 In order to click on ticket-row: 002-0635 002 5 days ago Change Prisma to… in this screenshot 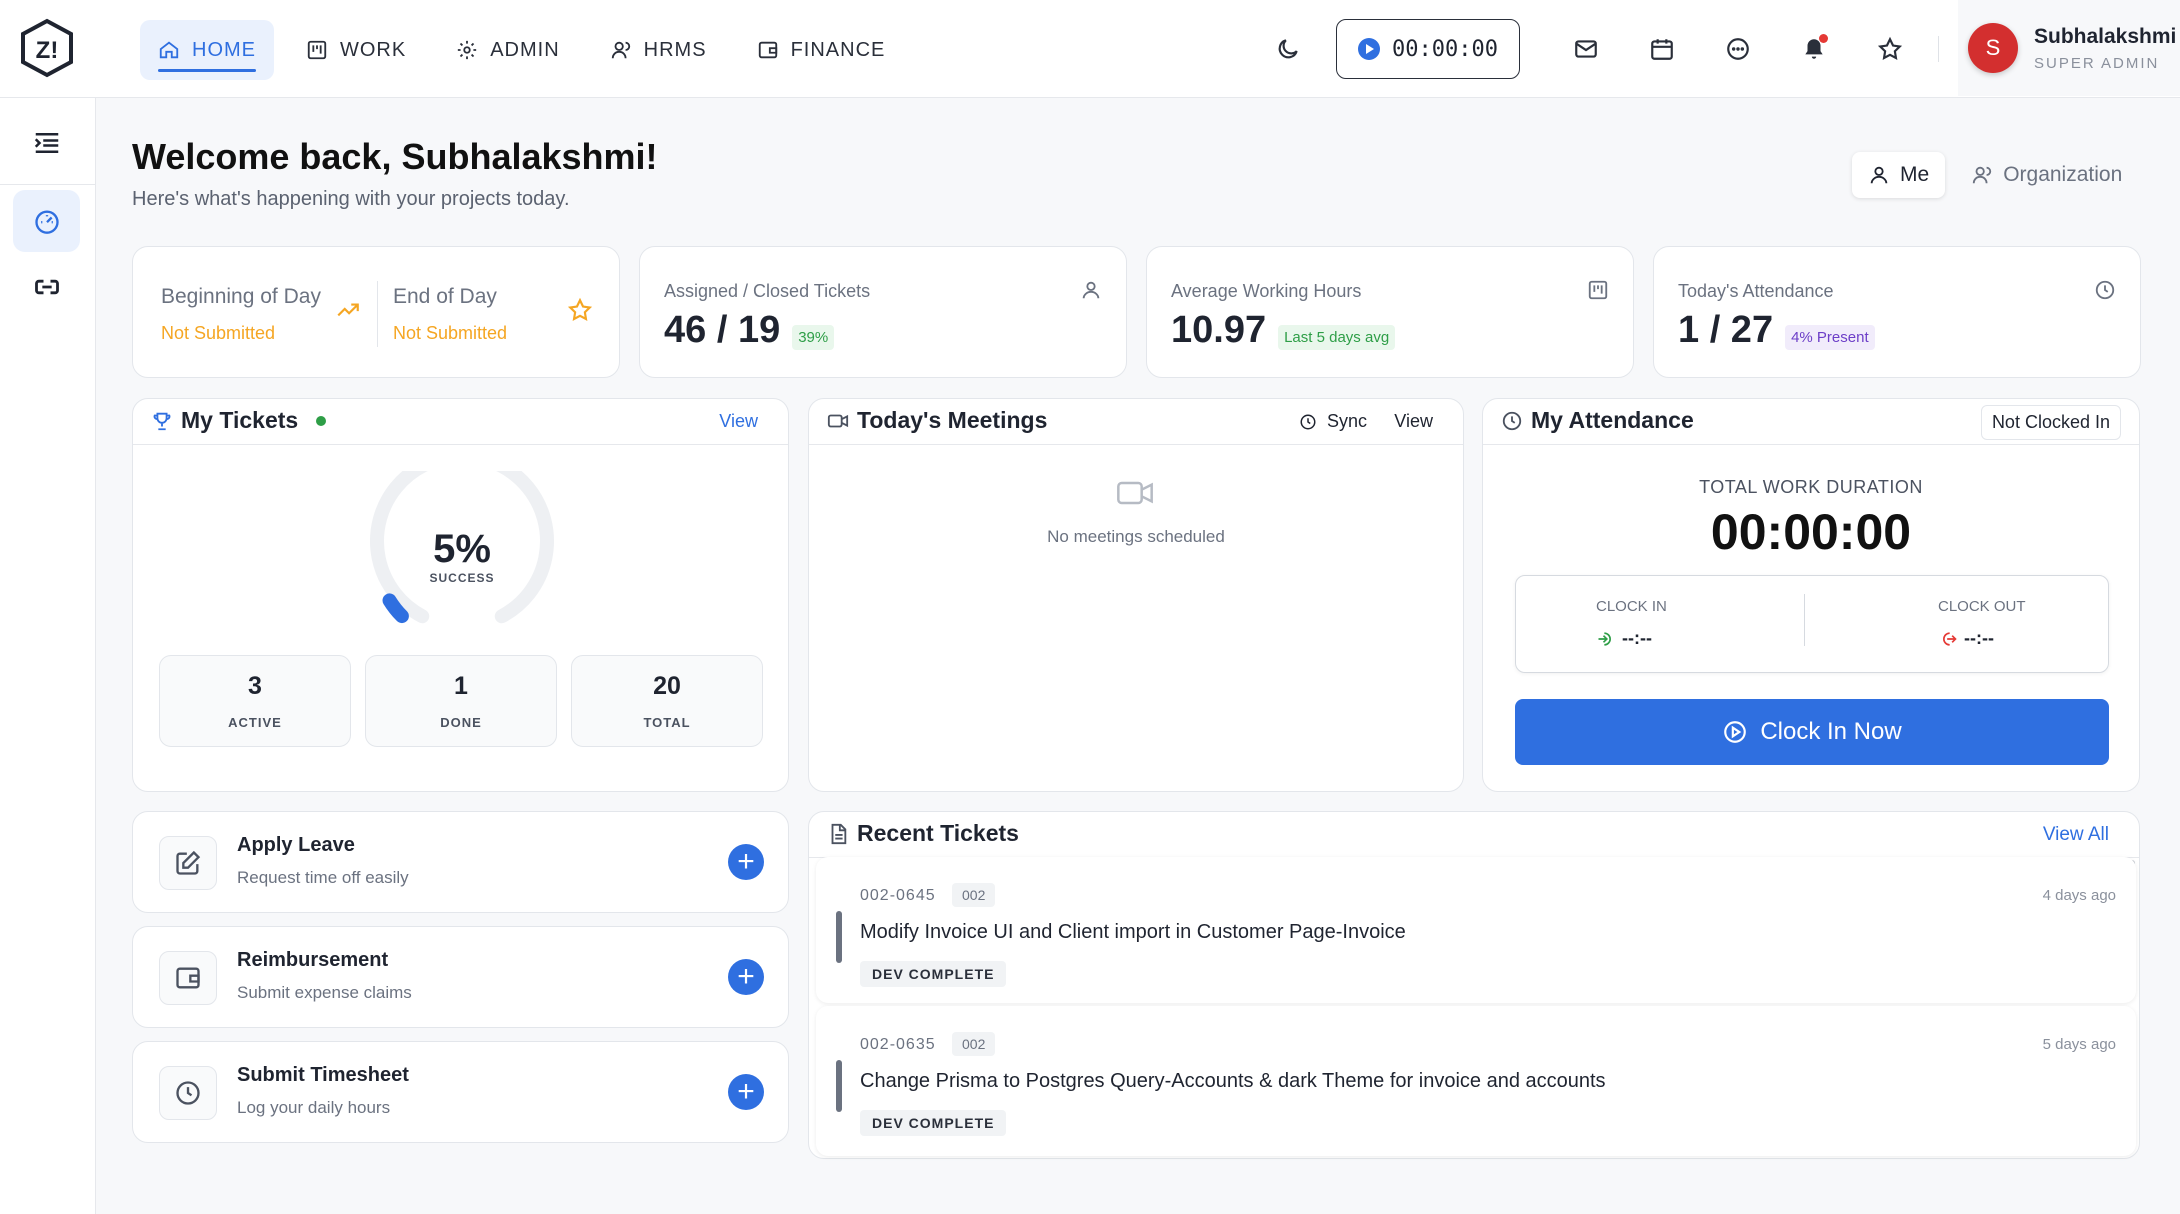, I will do `click(1476, 1081)`.